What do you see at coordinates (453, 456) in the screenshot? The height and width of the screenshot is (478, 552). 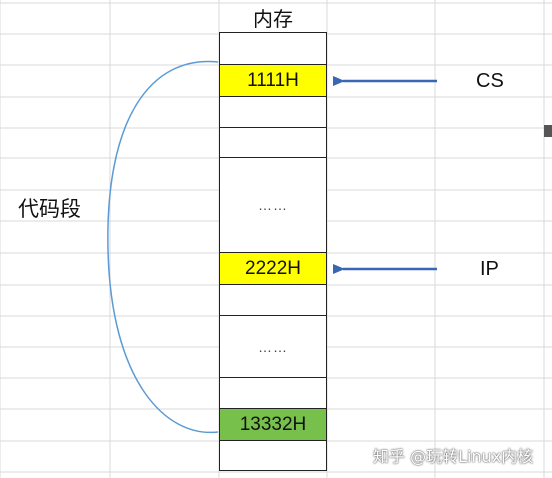 I see `watermark: 知乎 @玩转Linux内核` at bounding box center [453, 456].